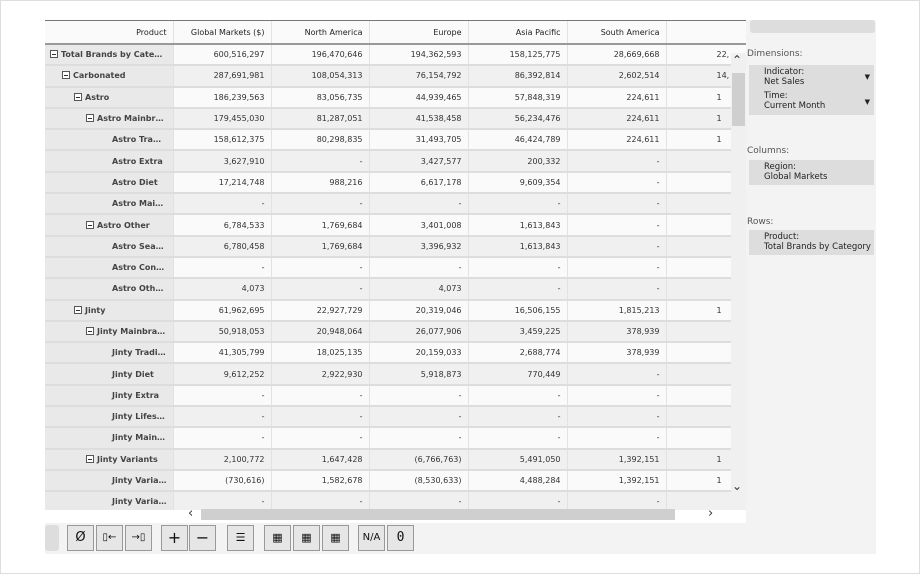 This screenshot has height=574, width=920. I want to click on region-label: Region:, so click(780, 167).